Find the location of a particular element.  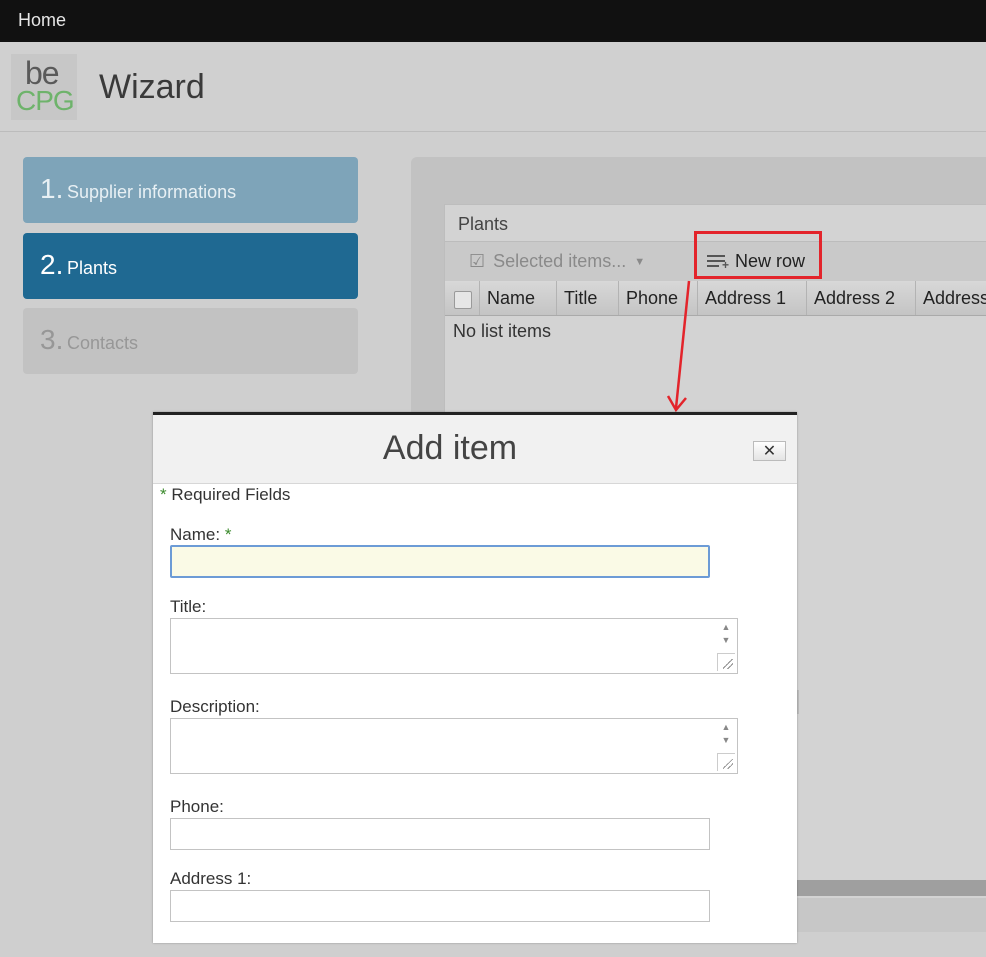

required-fields-note: * Required Fields is located at coordinates (225, 495).